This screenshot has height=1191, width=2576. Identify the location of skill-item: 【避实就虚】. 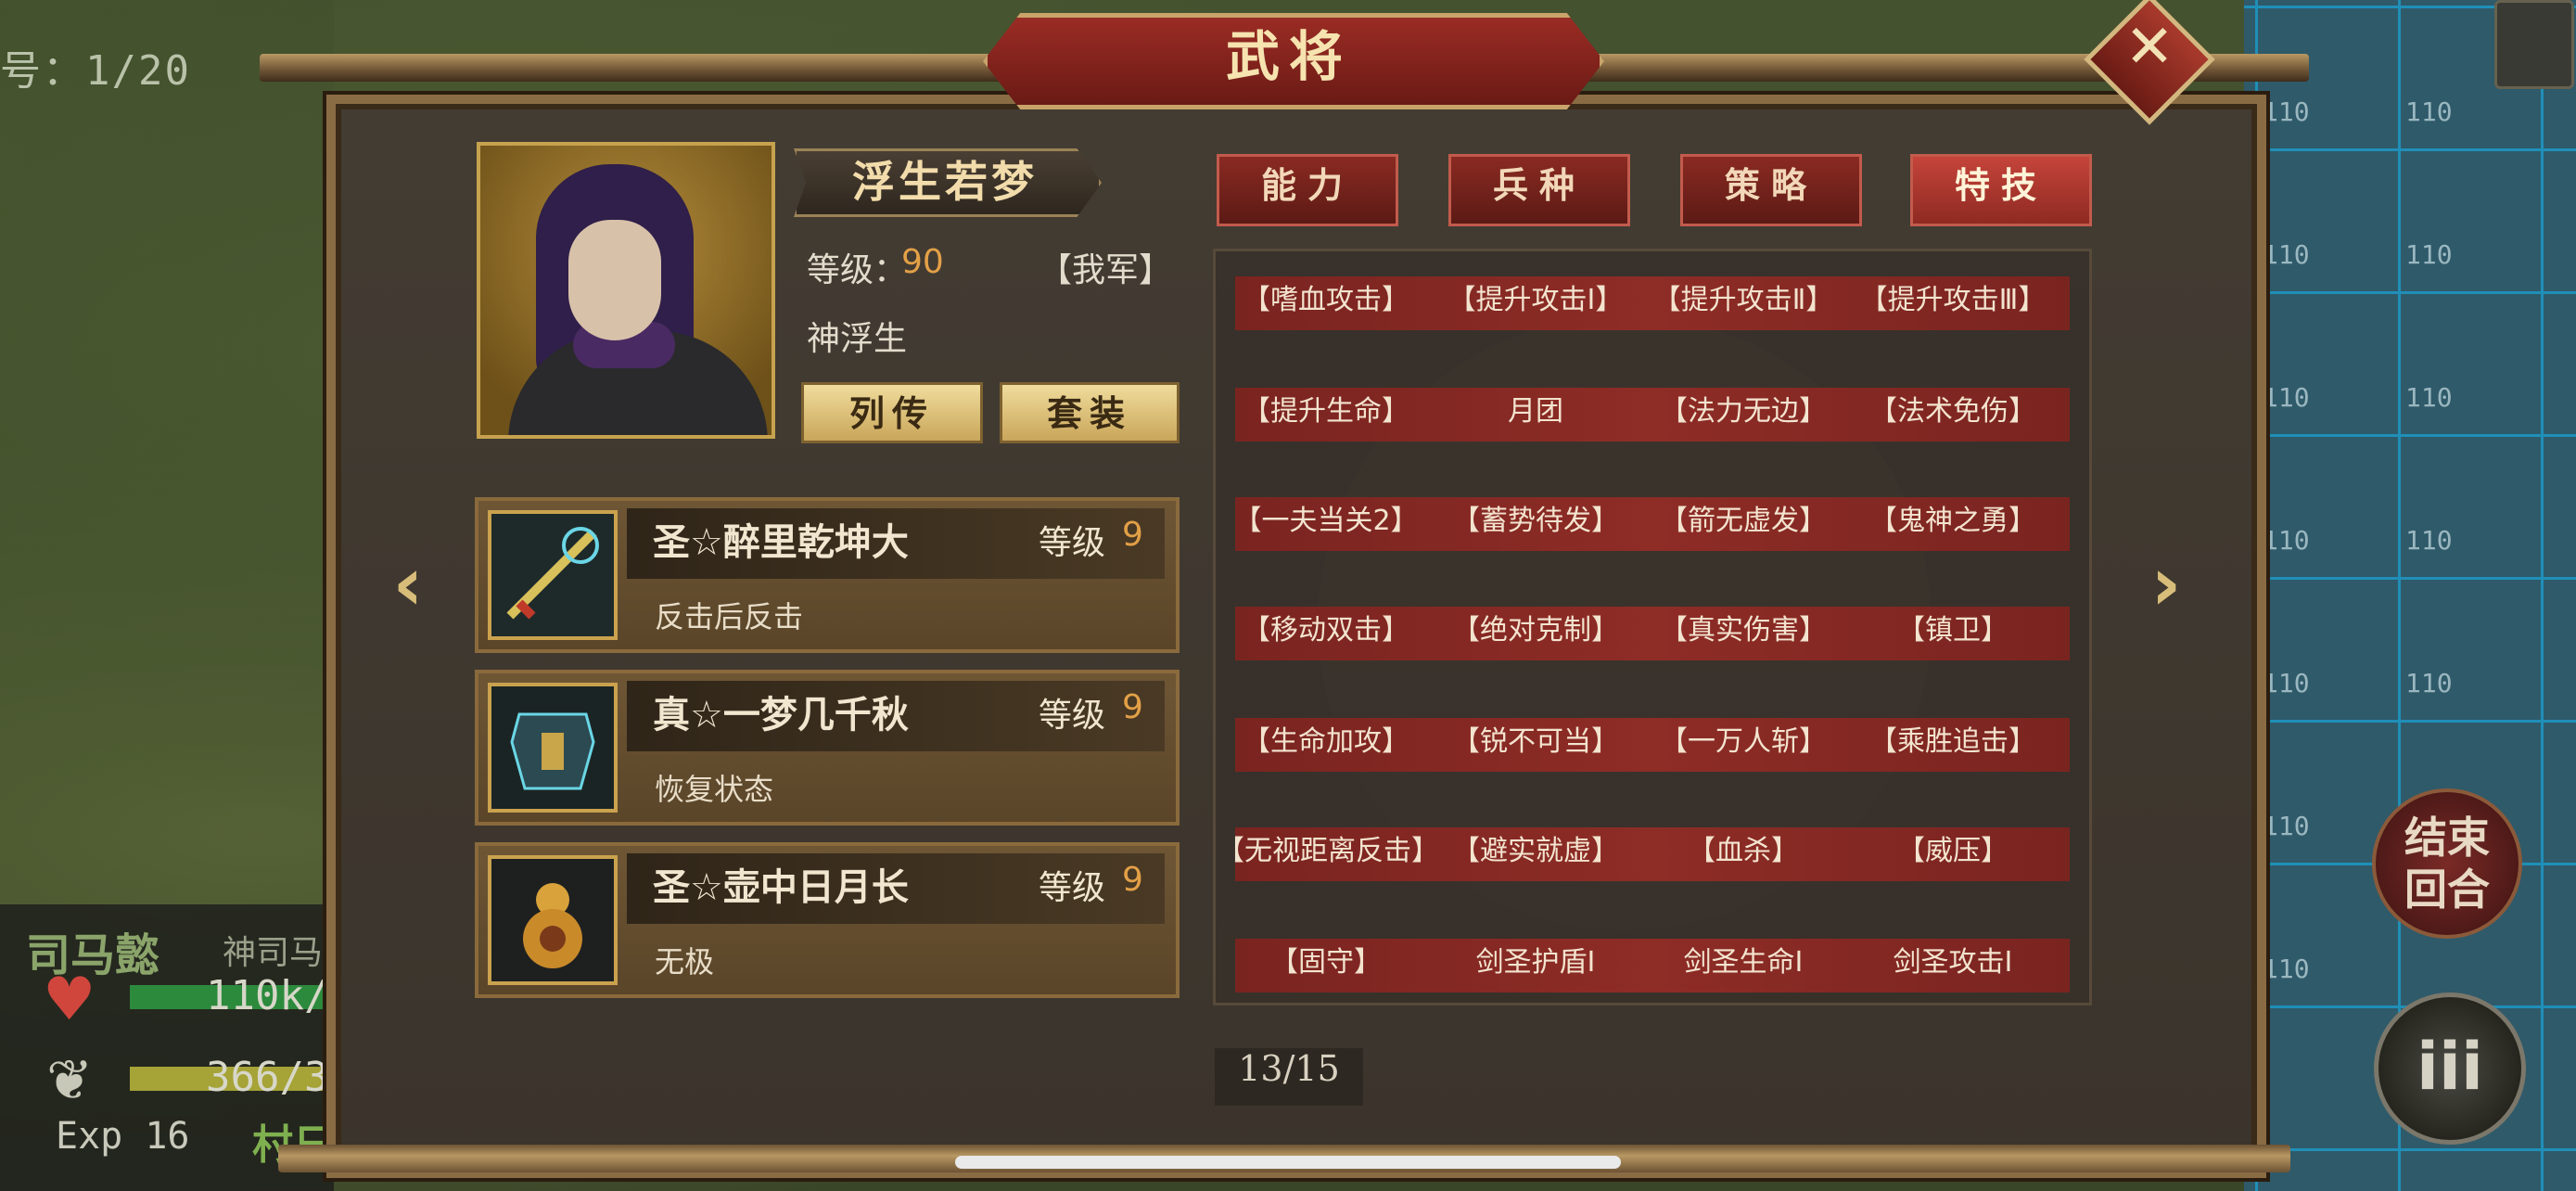
(1535, 854).